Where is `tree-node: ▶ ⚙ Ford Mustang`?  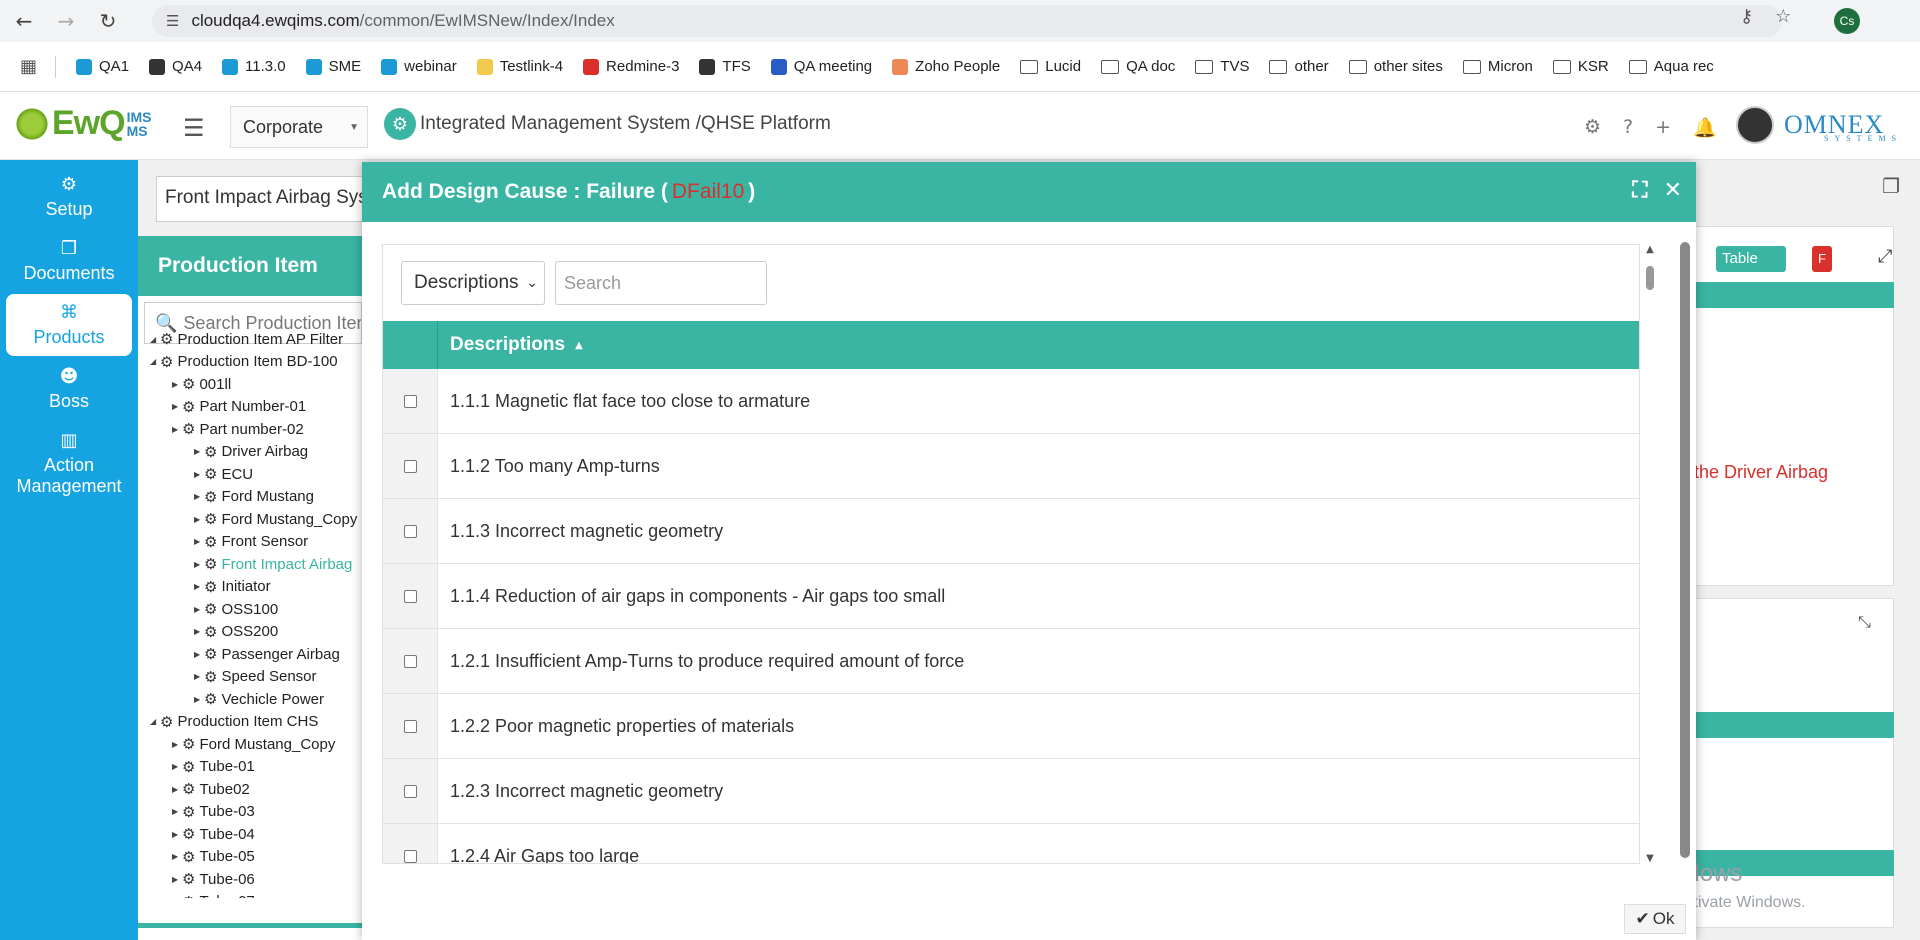 tree-node: ▶ ⚙ Ford Mustang is located at coordinates (255, 497).